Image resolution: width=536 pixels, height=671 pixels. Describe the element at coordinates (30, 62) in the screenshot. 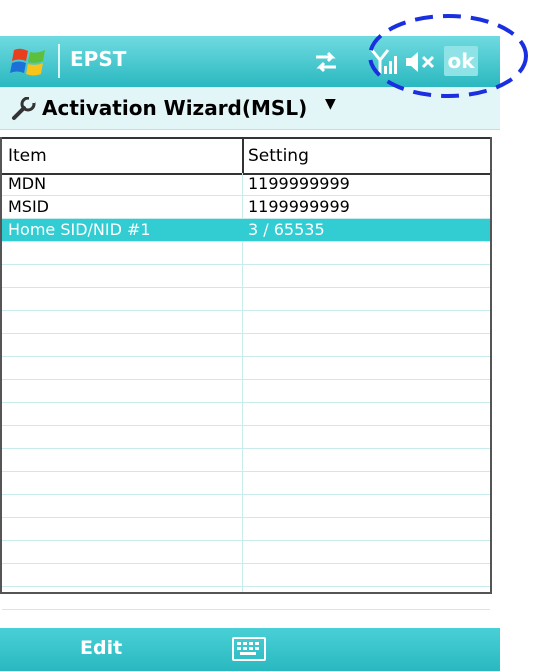

I see `windows-start-icon` at that location.